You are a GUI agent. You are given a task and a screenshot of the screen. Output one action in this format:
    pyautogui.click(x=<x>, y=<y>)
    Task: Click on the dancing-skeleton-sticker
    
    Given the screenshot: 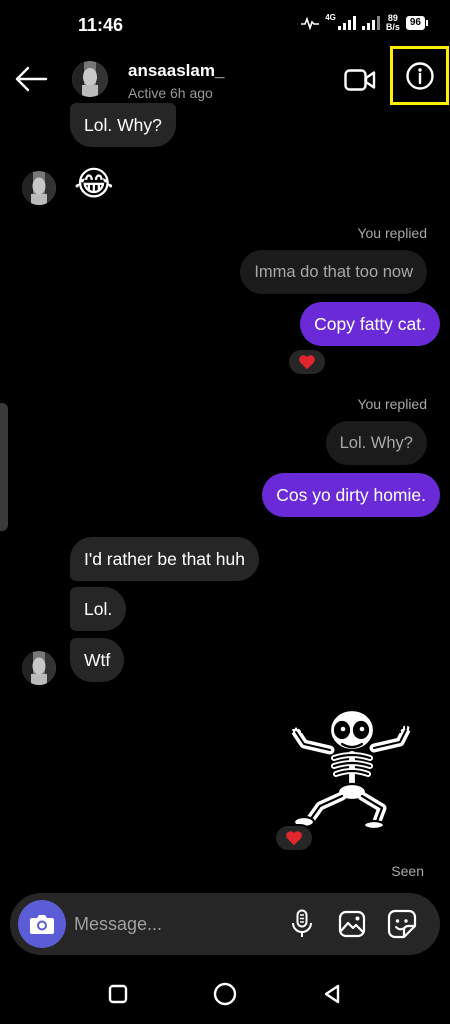 What is the action you would take?
    pyautogui.click(x=355, y=766)
    